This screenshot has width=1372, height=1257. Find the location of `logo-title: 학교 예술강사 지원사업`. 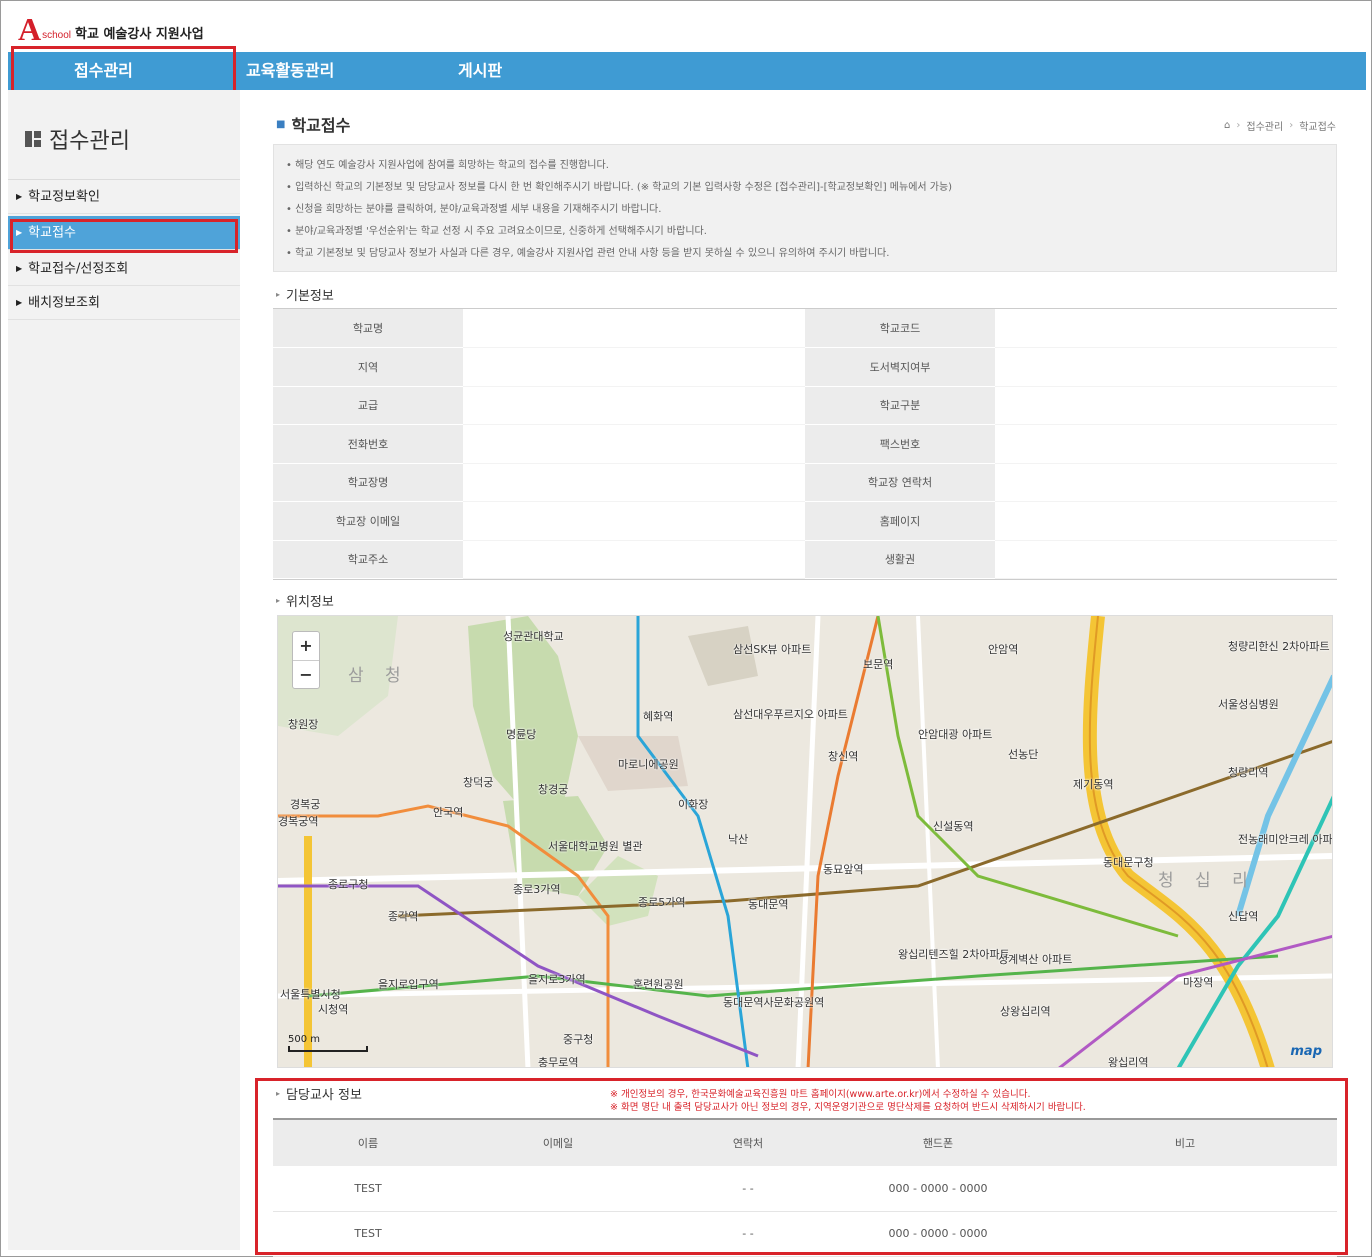

logo-title: 학교 예술강사 지원사업 is located at coordinates (139, 34).